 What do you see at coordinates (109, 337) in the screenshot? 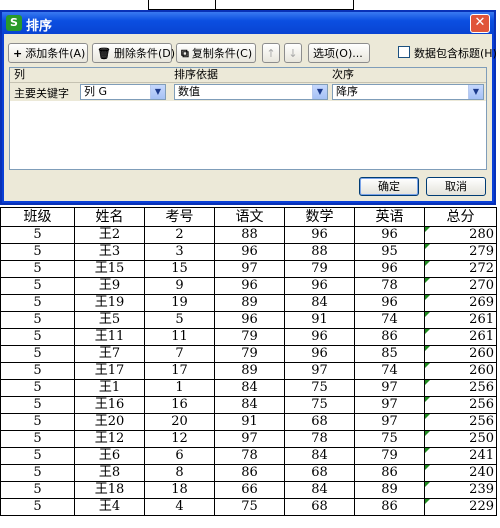
I see `table-cell: 王11` at bounding box center [109, 337].